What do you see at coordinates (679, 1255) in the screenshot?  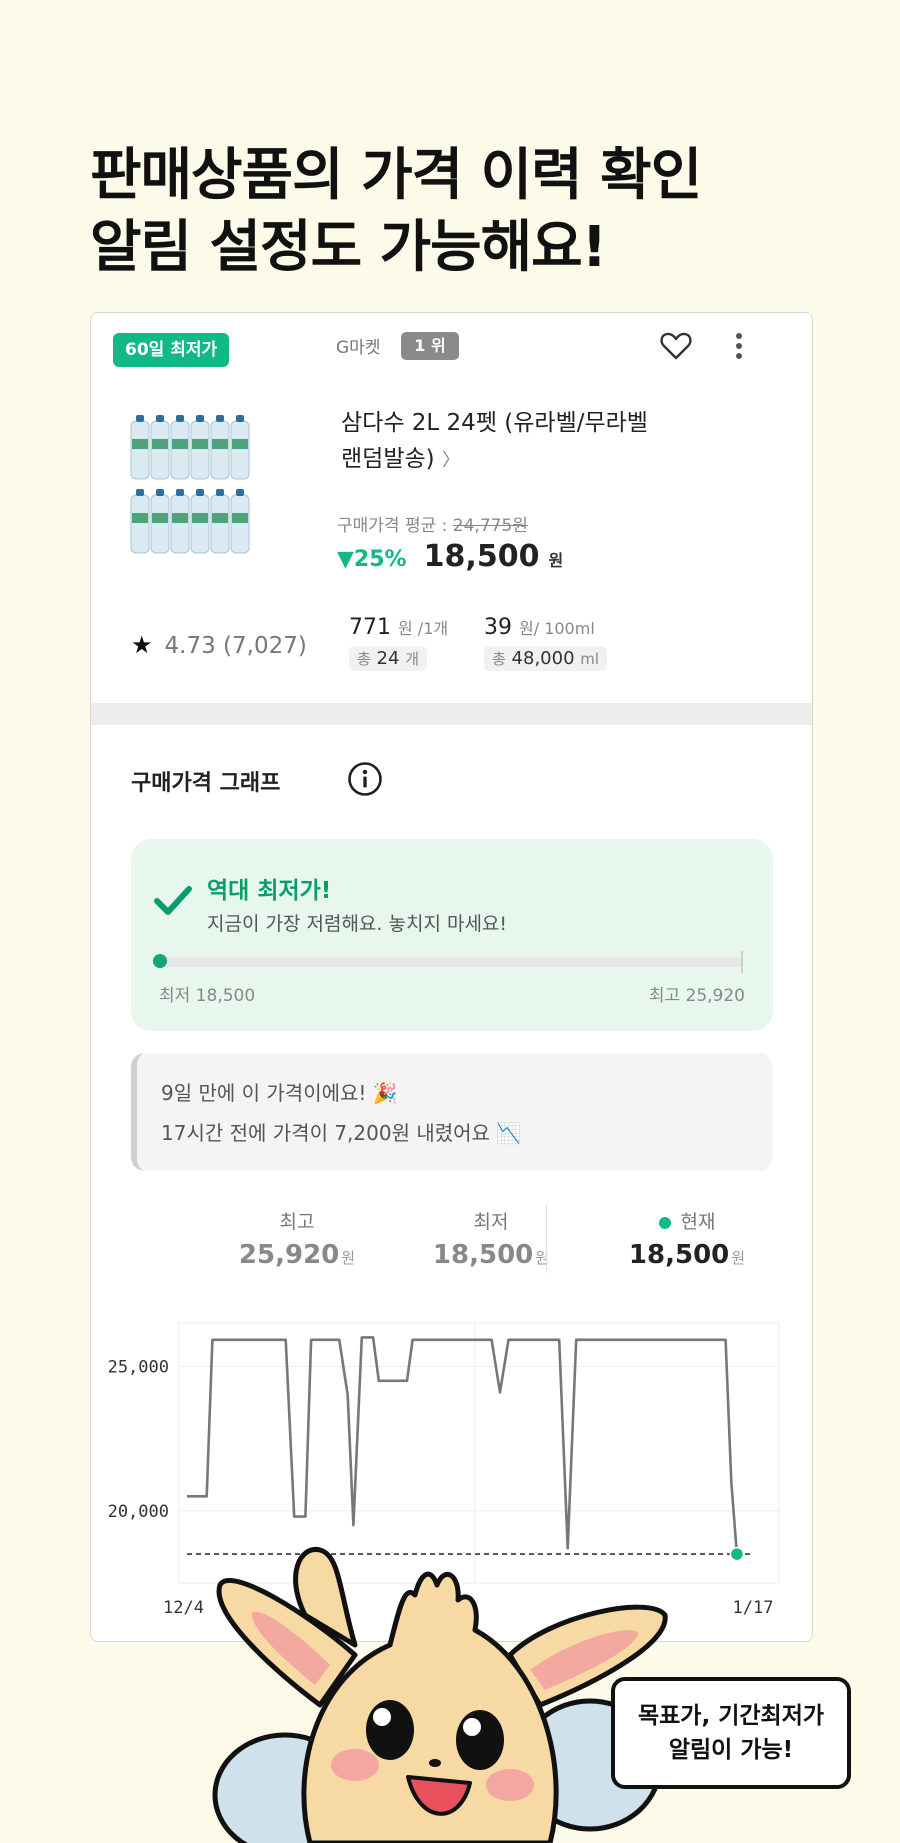 I see `stat-current-value: 18,500` at bounding box center [679, 1255].